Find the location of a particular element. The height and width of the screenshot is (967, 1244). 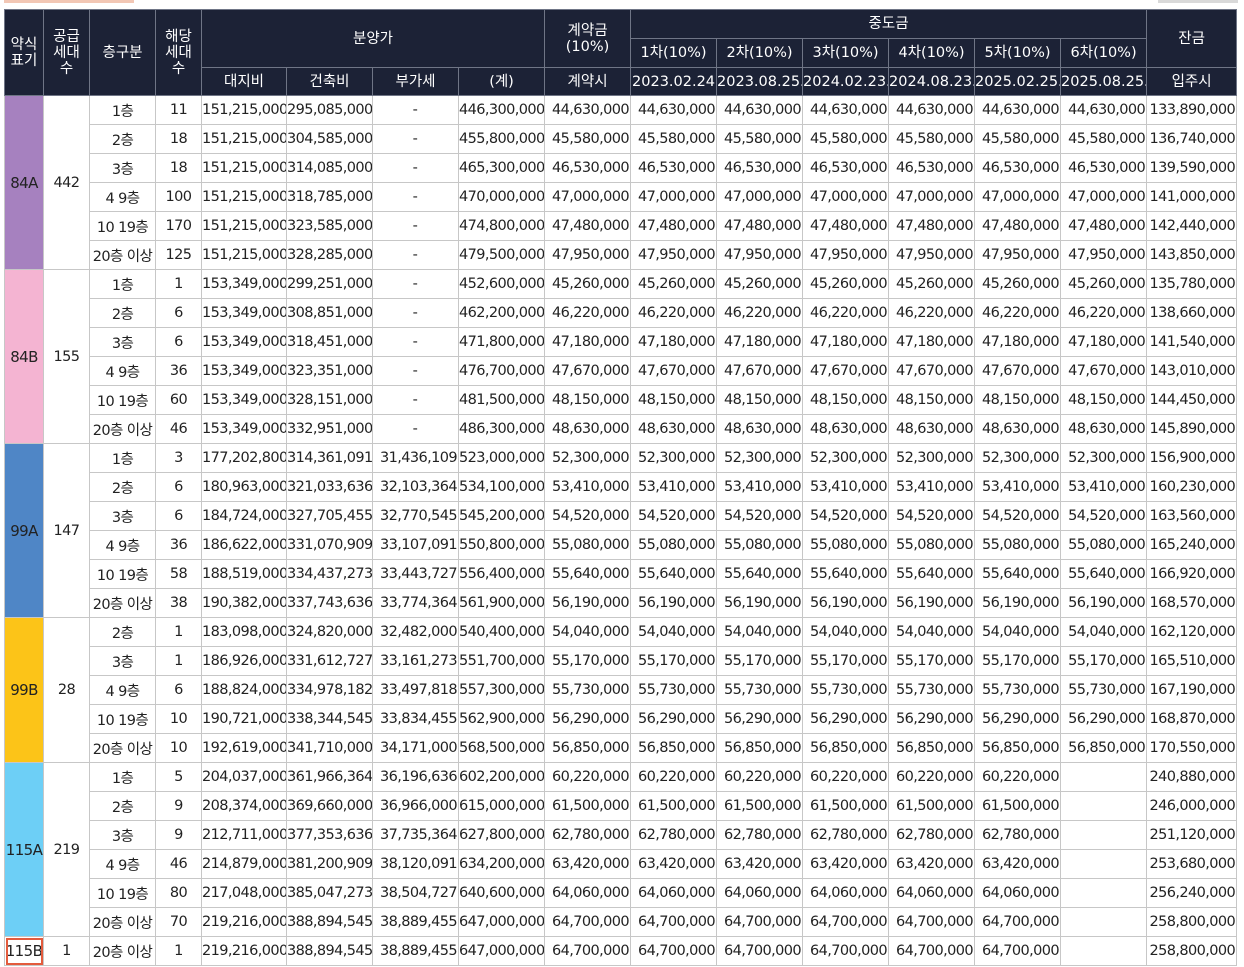

middle-payment-cell: 61,500,000 is located at coordinates (760, 806).